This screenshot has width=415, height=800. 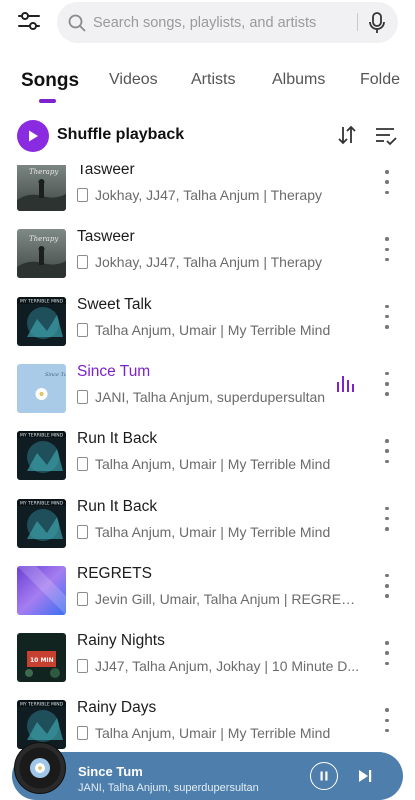 What do you see at coordinates (380, 80) in the screenshot?
I see `tab-folders: Folde` at bounding box center [380, 80].